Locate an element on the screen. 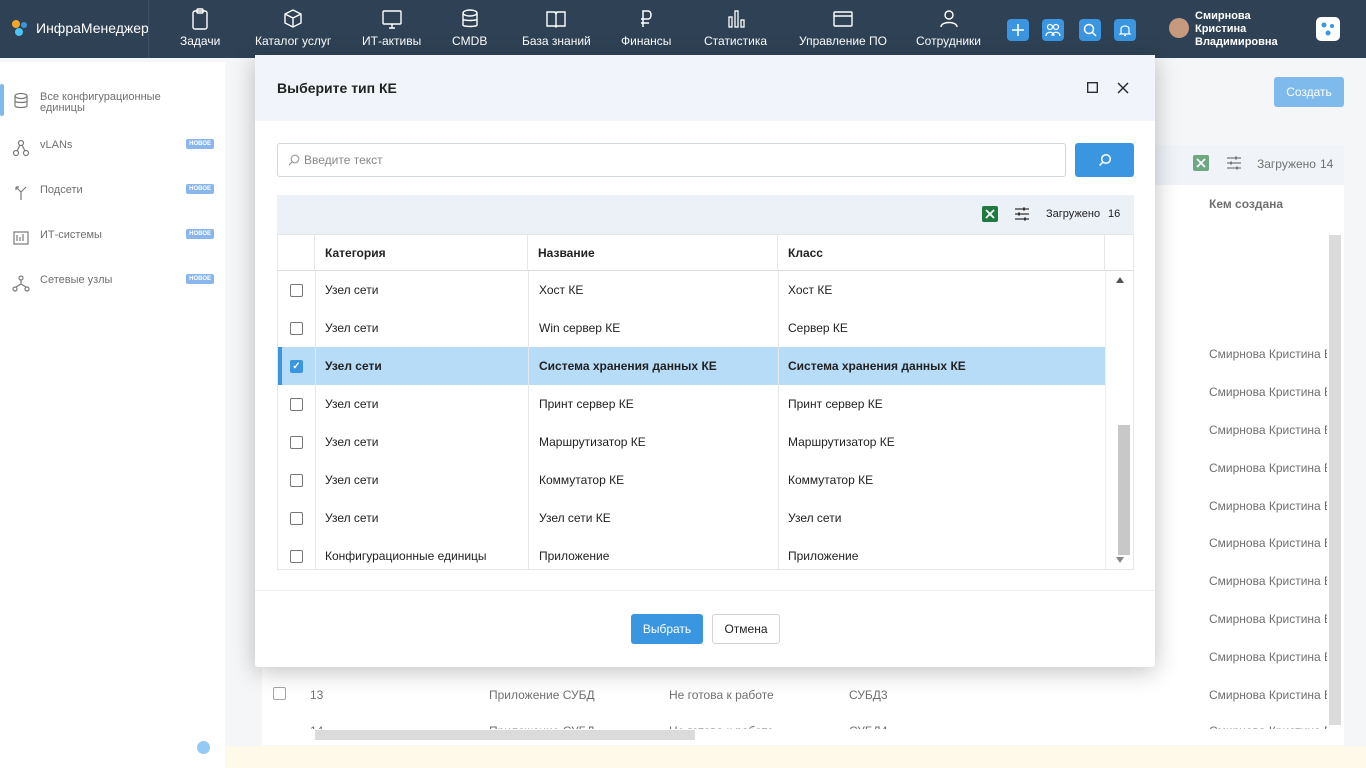 The height and width of the screenshot is (768, 1366). database-icon is located at coordinates (469, 18).